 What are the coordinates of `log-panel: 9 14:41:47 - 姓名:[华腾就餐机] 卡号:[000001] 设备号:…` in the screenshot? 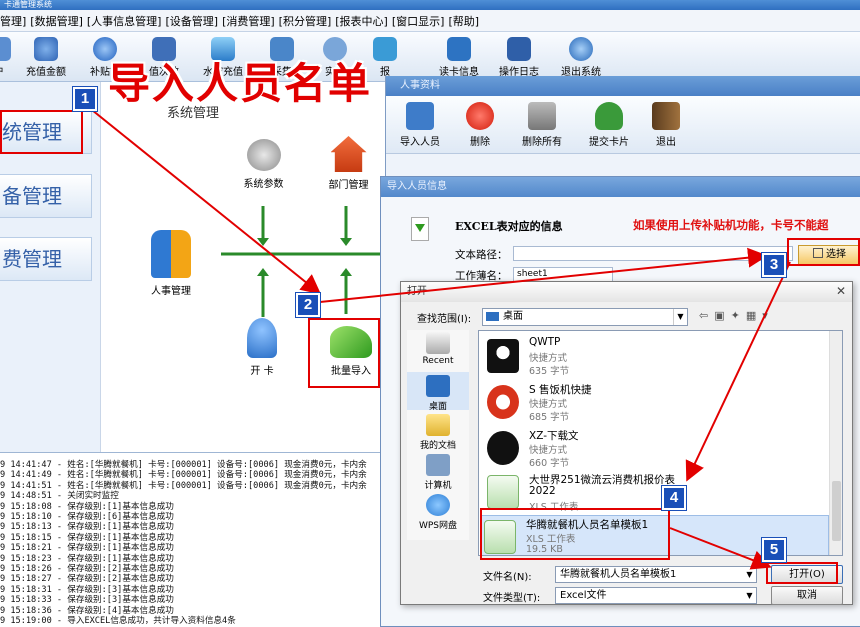 It's located at (192, 539).